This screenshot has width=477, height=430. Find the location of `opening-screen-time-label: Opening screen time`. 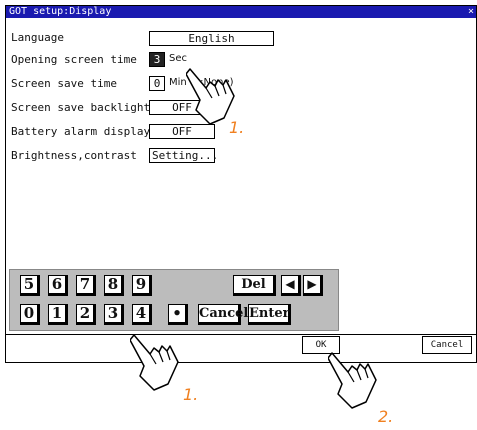

opening-screen-time-label: Opening screen time is located at coordinates (74, 59).